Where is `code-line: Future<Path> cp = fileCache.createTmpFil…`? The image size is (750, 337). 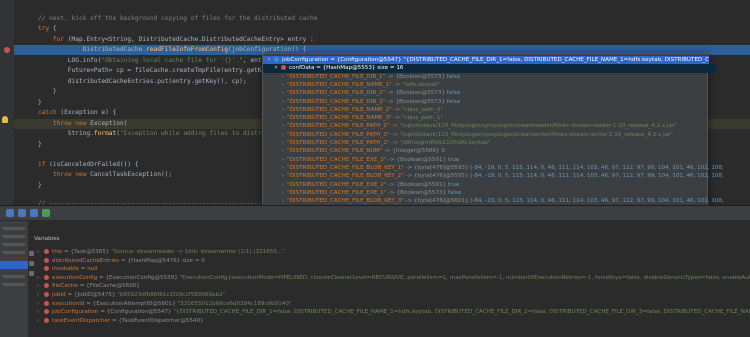 code-line: Future<Path> cp = fileCache.createTmpFil… is located at coordinates (159, 71).